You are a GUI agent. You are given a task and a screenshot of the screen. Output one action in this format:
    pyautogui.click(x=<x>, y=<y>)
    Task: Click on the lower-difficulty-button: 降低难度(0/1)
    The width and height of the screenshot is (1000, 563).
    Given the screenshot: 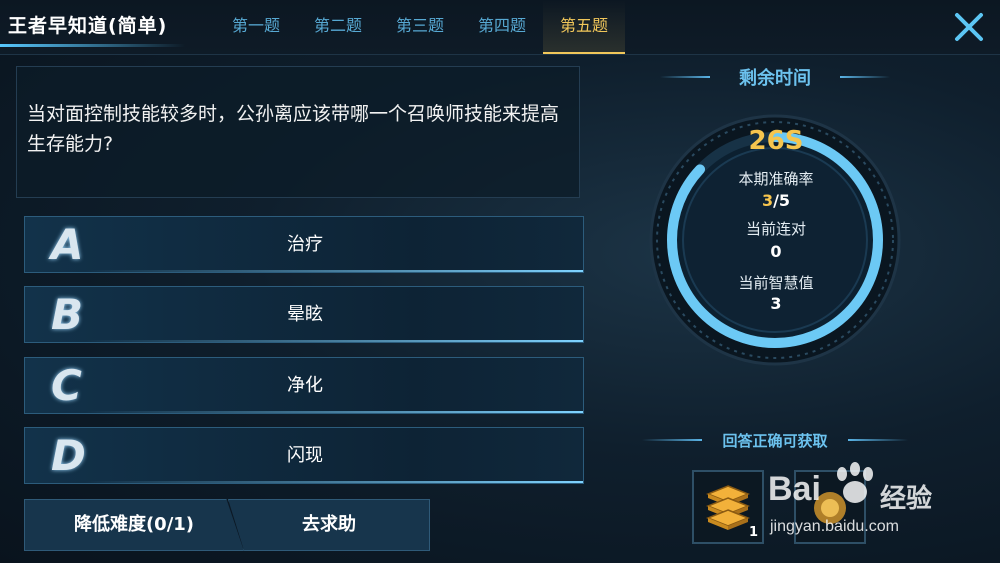 What is the action you would take?
    pyautogui.click(x=134, y=525)
    